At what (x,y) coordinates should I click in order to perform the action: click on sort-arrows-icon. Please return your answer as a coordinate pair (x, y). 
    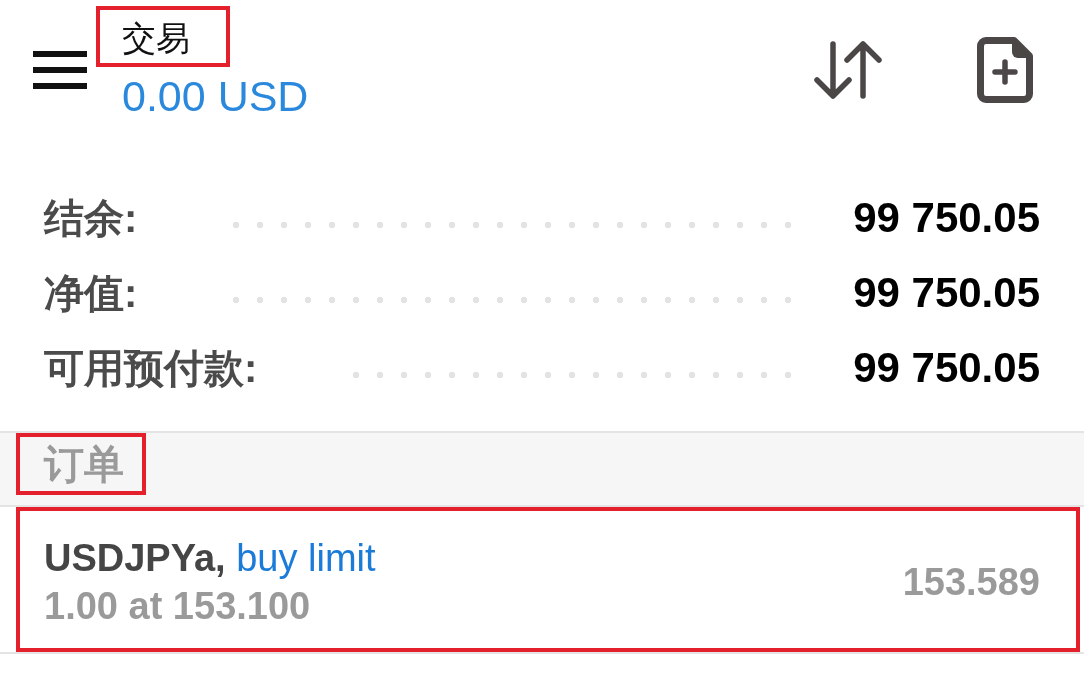
    Looking at the image, I should click on (848, 70).